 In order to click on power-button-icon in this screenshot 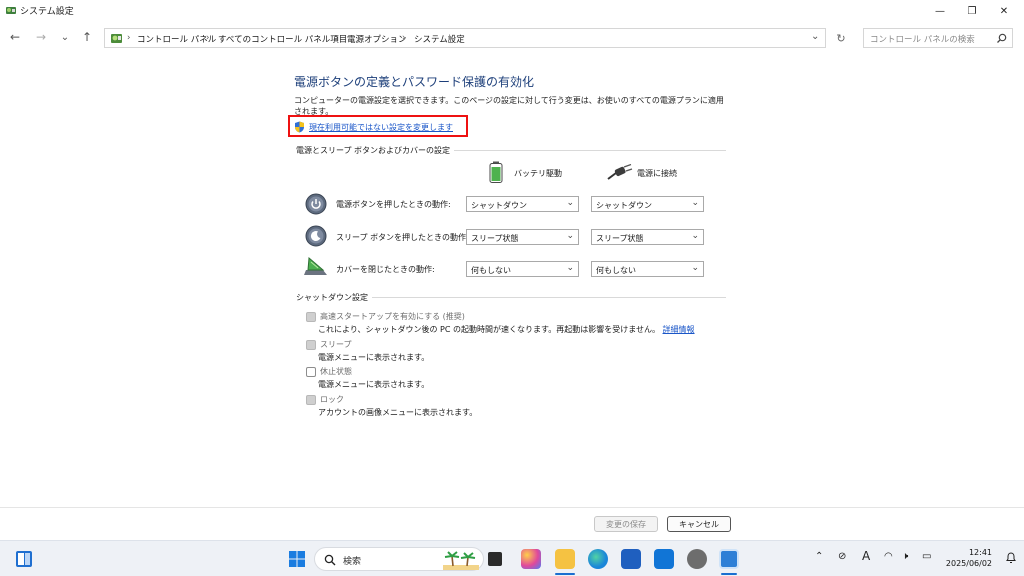, I will do `click(316, 204)`.